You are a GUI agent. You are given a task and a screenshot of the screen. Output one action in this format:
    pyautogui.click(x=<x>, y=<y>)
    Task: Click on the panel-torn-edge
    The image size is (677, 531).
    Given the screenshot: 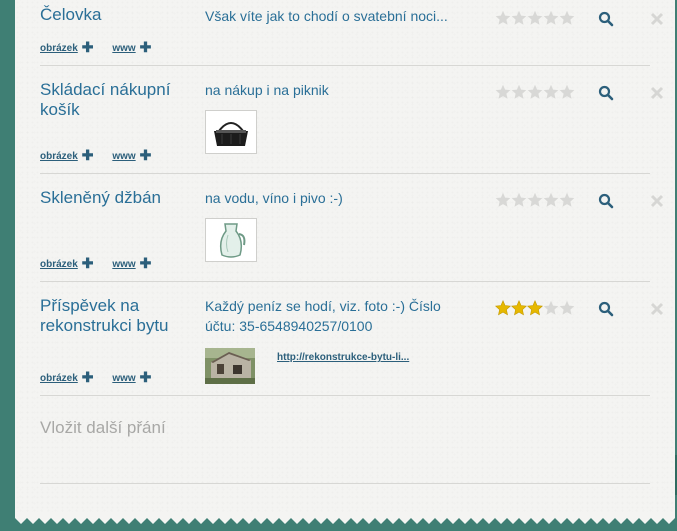 What is the action you would take?
    pyautogui.click(x=345, y=518)
    